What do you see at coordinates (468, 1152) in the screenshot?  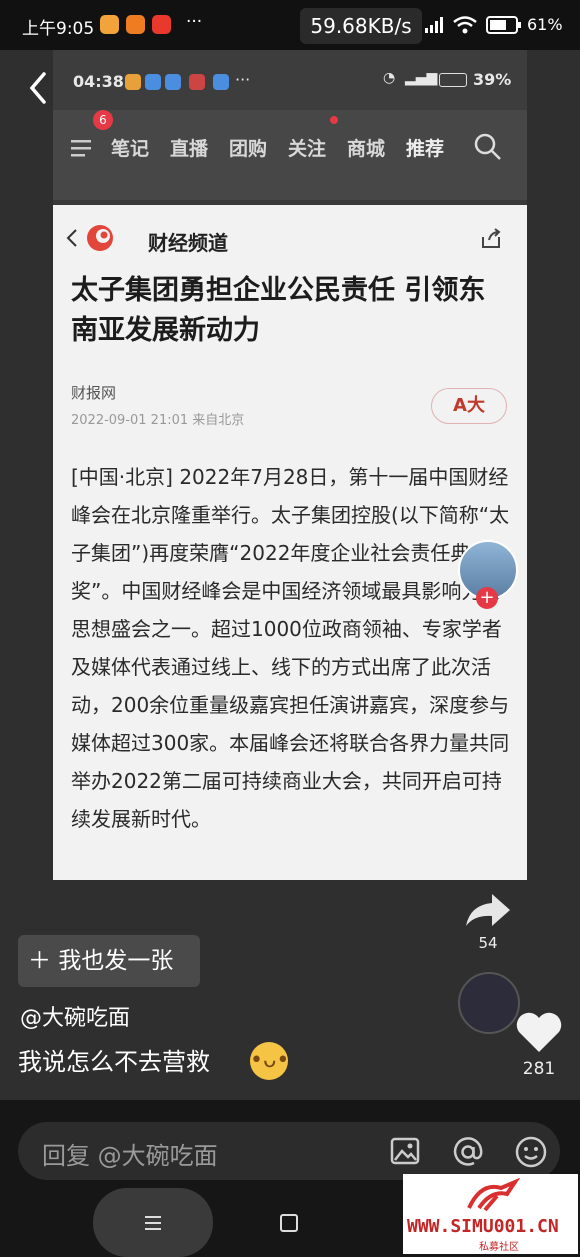 I see `at-mention-icon` at bounding box center [468, 1152].